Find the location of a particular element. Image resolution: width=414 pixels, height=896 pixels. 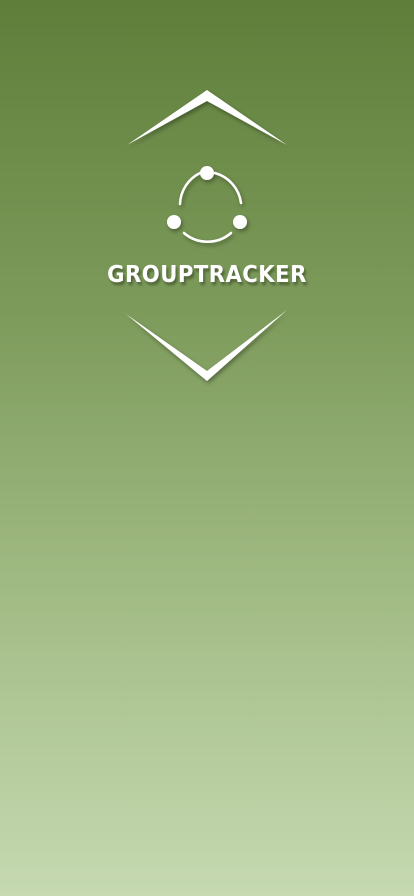

chevron-up-icon is located at coordinates (207, 117).